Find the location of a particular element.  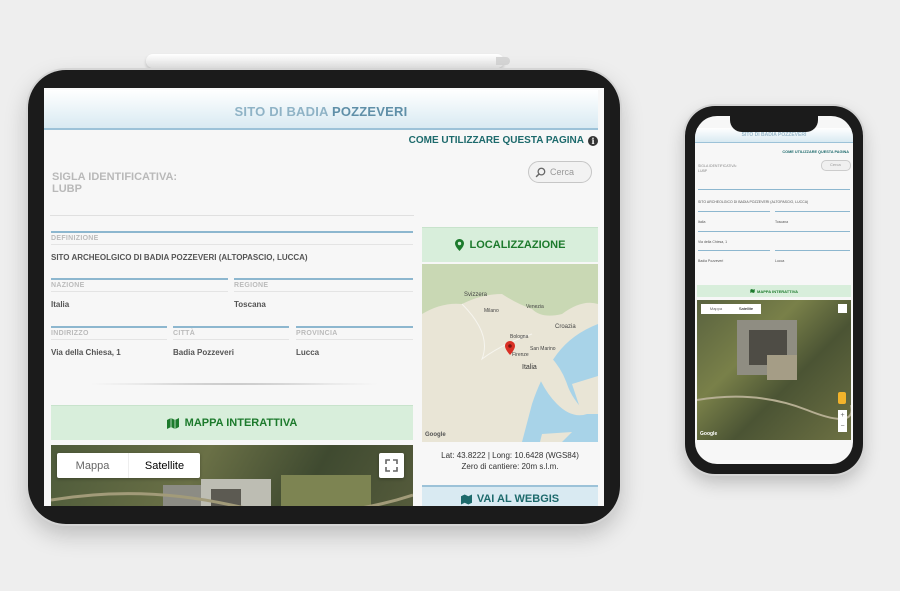

page-title: SITO DI BADIA POZZEVERI is located at coordinates (321, 111).